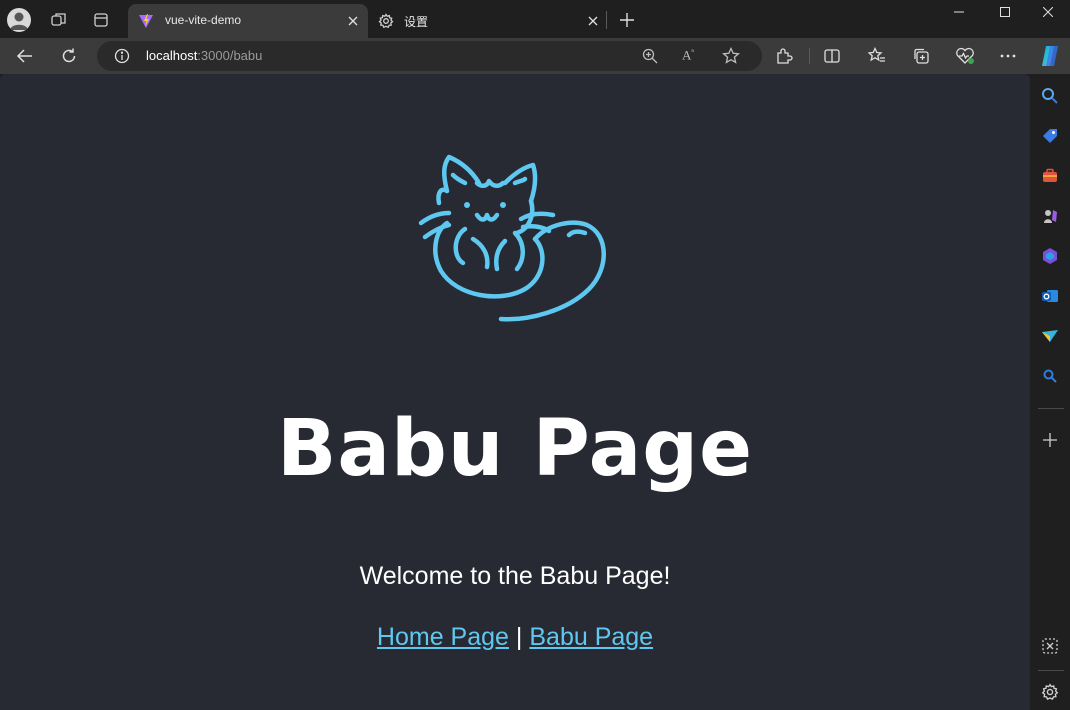 Image resolution: width=1070 pixels, height=710 pixels. I want to click on browser-toolbar: localhost:3000/babu Aⁿ, so click(535, 56).